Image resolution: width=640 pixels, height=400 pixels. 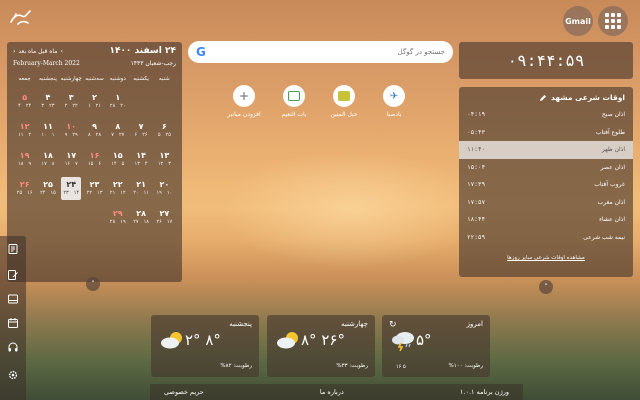 What do you see at coordinates (164, 130) in the screenshot?
I see `calendar-day: ۶ ۲۵ ۵` at bounding box center [164, 130].